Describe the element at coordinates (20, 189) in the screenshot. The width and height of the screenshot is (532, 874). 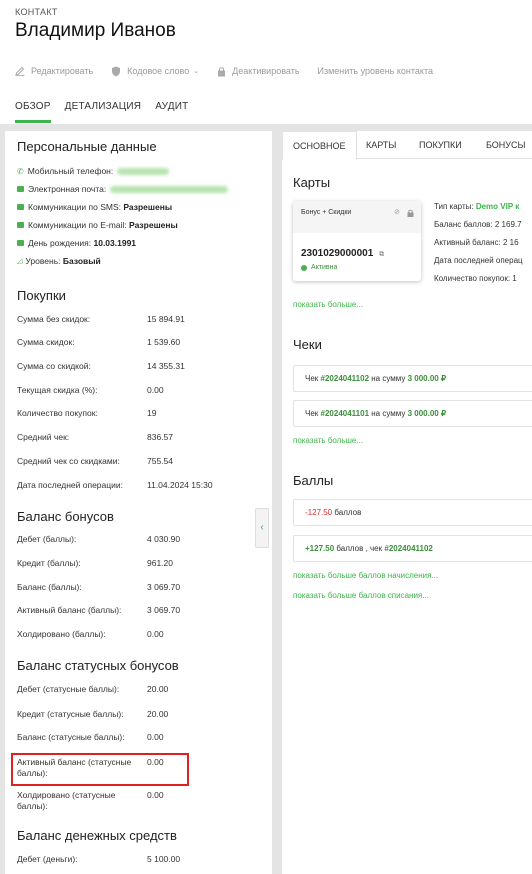
I see `envelope-icon` at that location.